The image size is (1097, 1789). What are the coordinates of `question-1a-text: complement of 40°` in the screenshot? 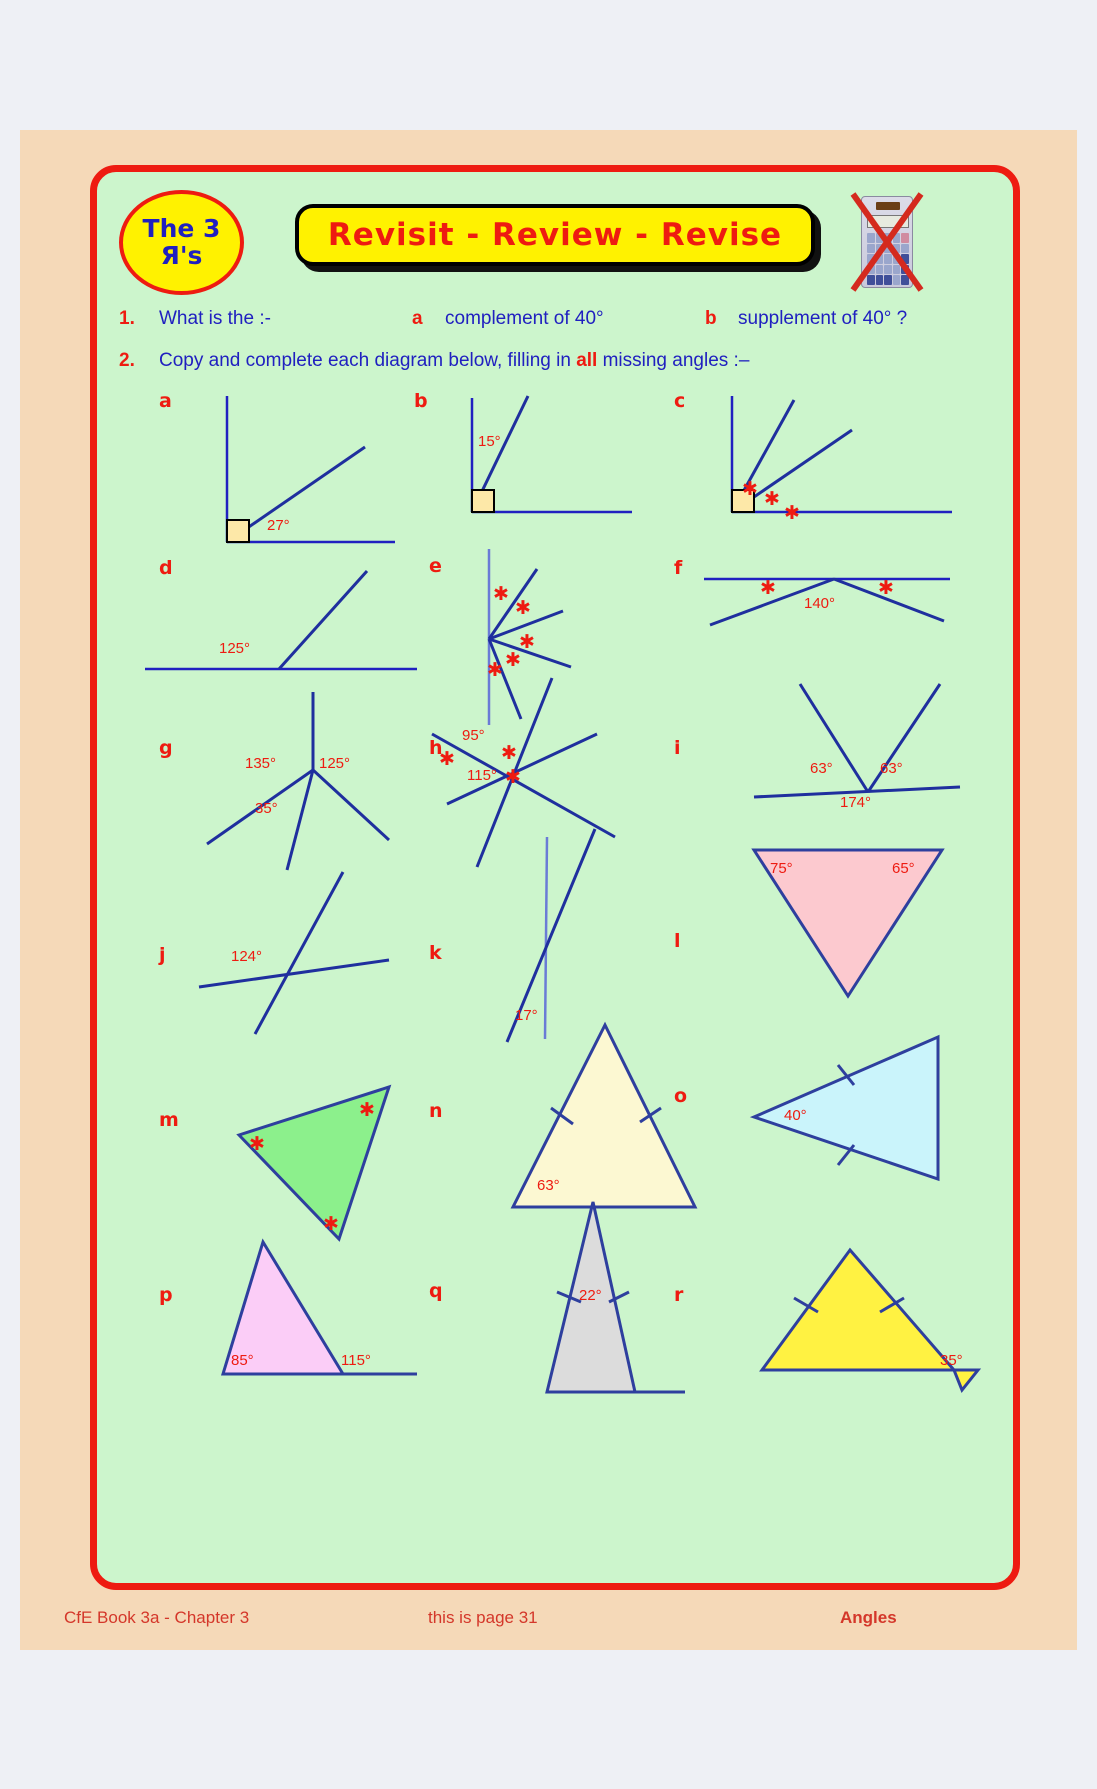 It's located at (524, 318).